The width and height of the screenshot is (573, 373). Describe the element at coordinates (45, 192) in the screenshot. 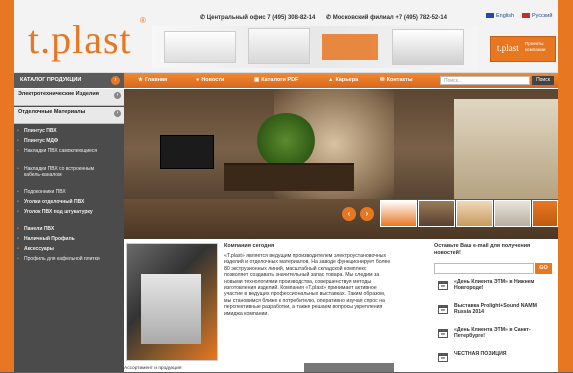

I see `sidebar-item-label: Подоконники ПВХ` at that location.